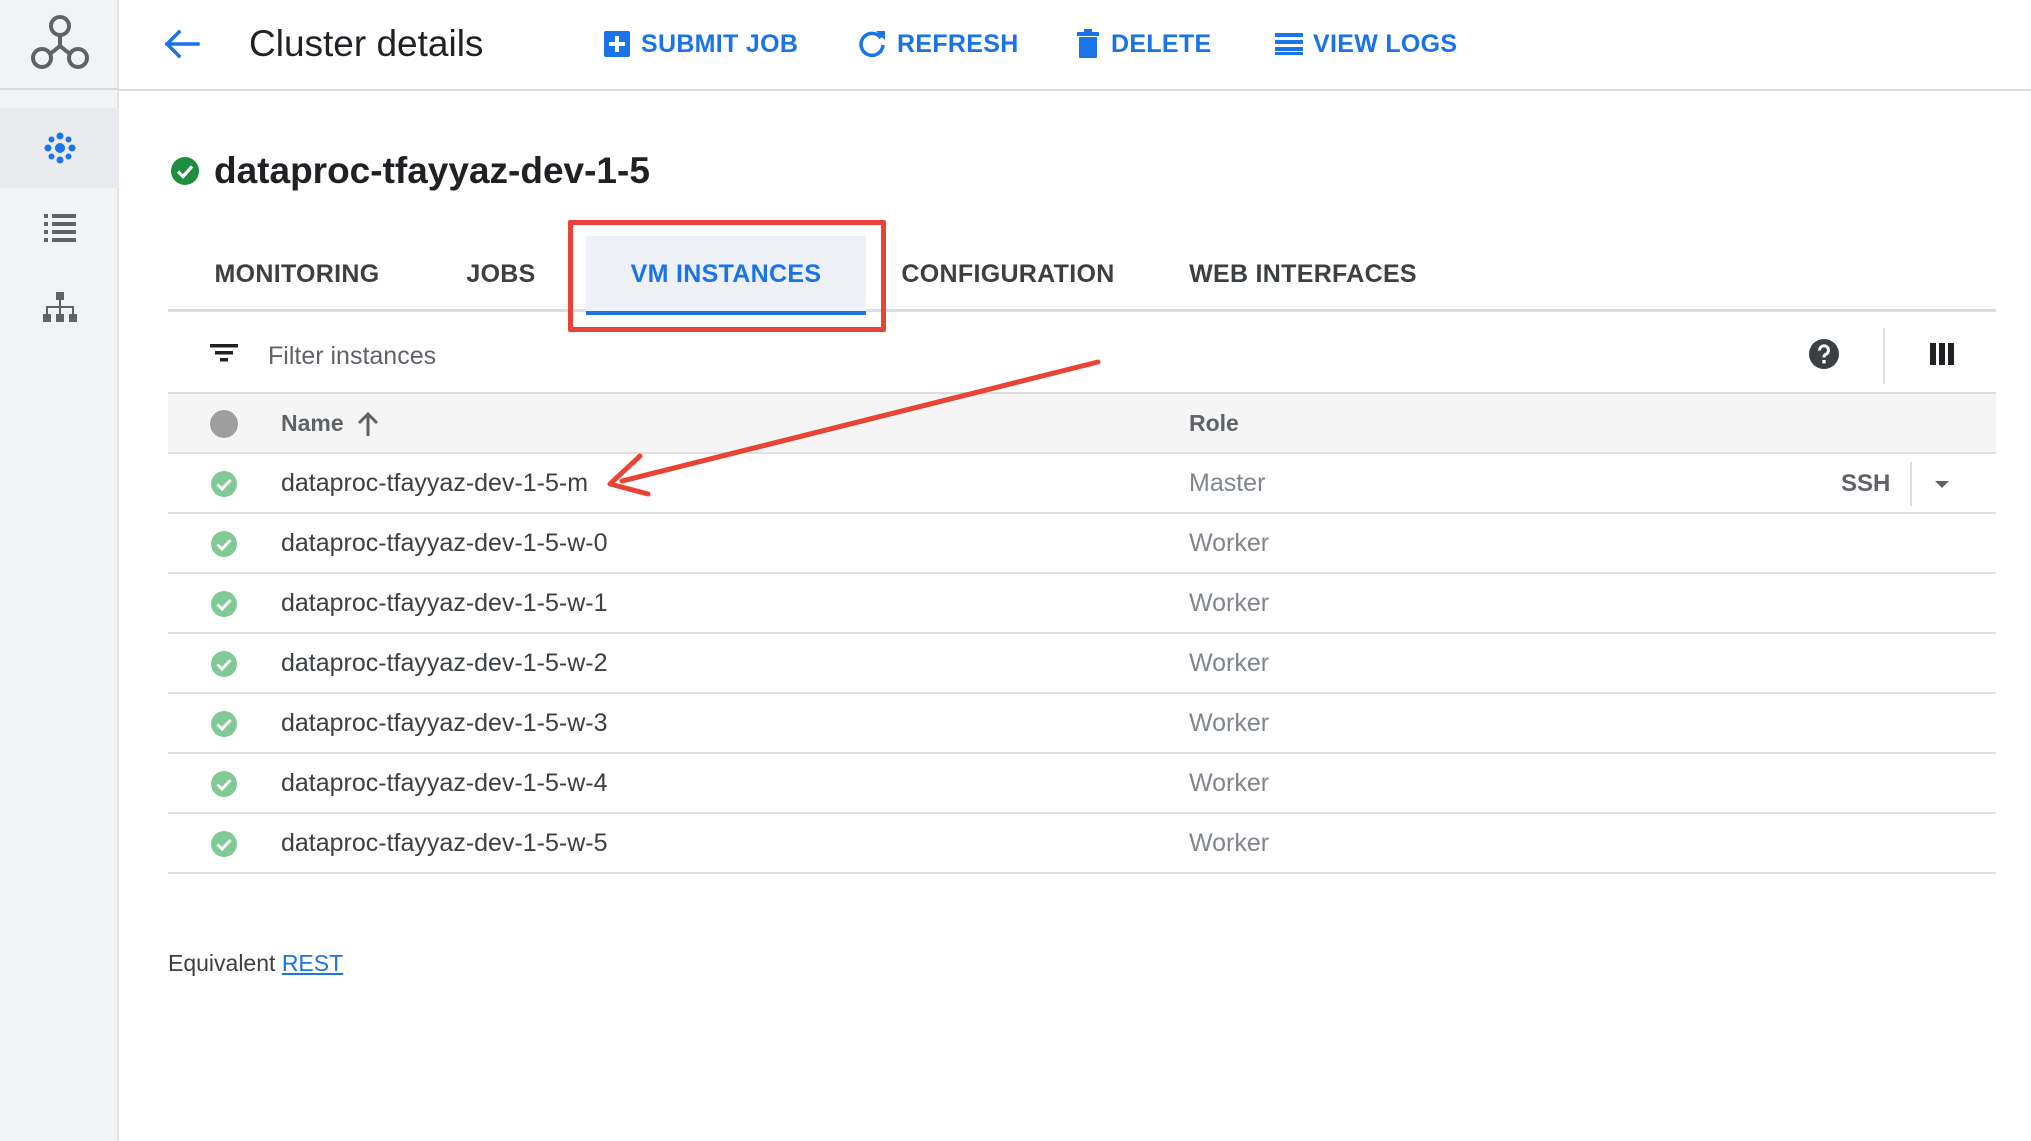  What do you see at coordinates (1303, 274) in the screenshot?
I see `tab-web-interfaces: WEB INTERFACES` at bounding box center [1303, 274].